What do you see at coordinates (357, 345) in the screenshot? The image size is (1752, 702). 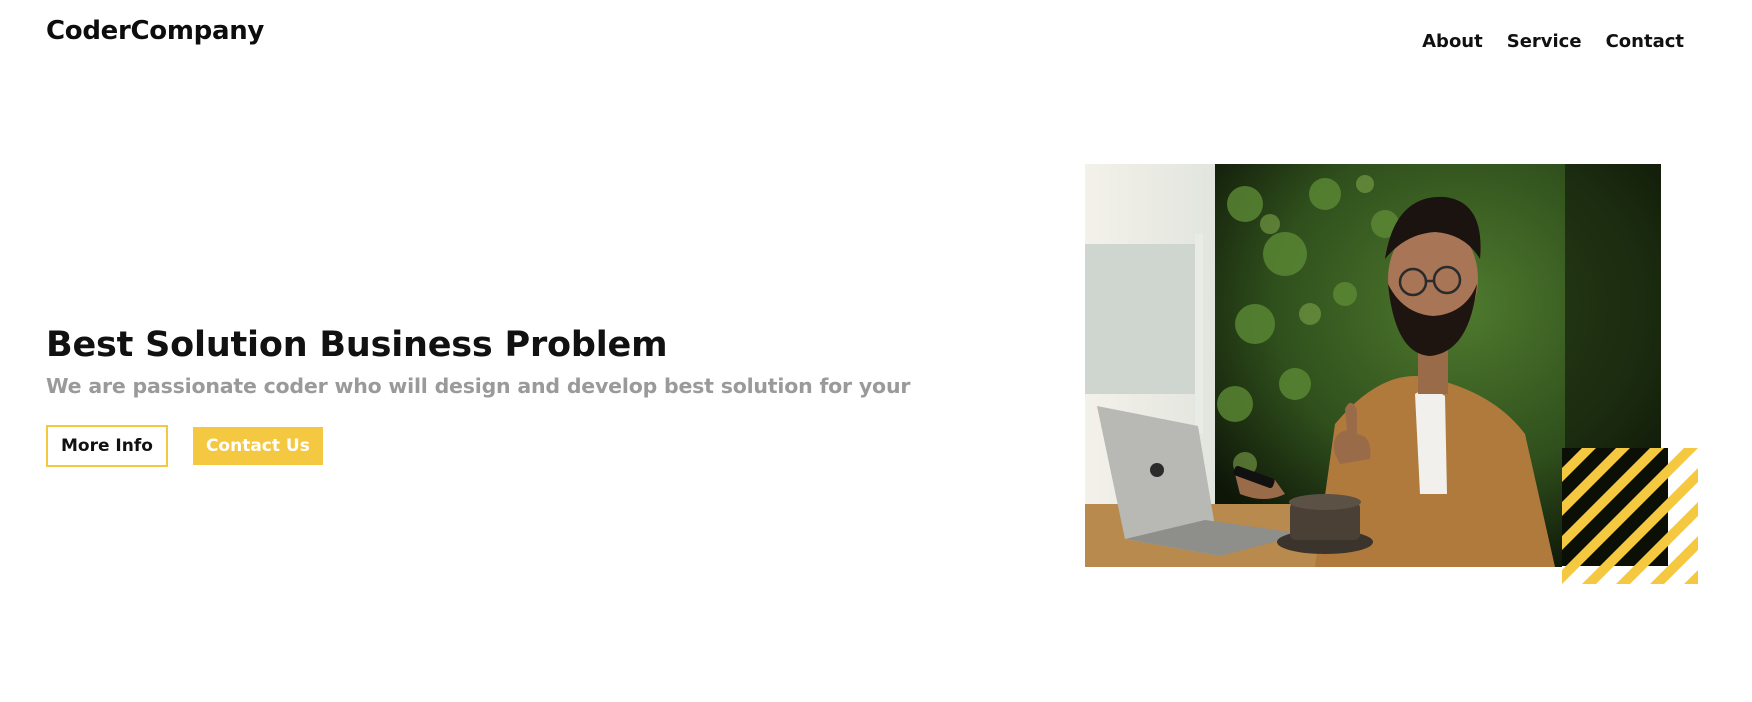 I see `hero-title: Best Solution Business Problem` at bounding box center [357, 345].